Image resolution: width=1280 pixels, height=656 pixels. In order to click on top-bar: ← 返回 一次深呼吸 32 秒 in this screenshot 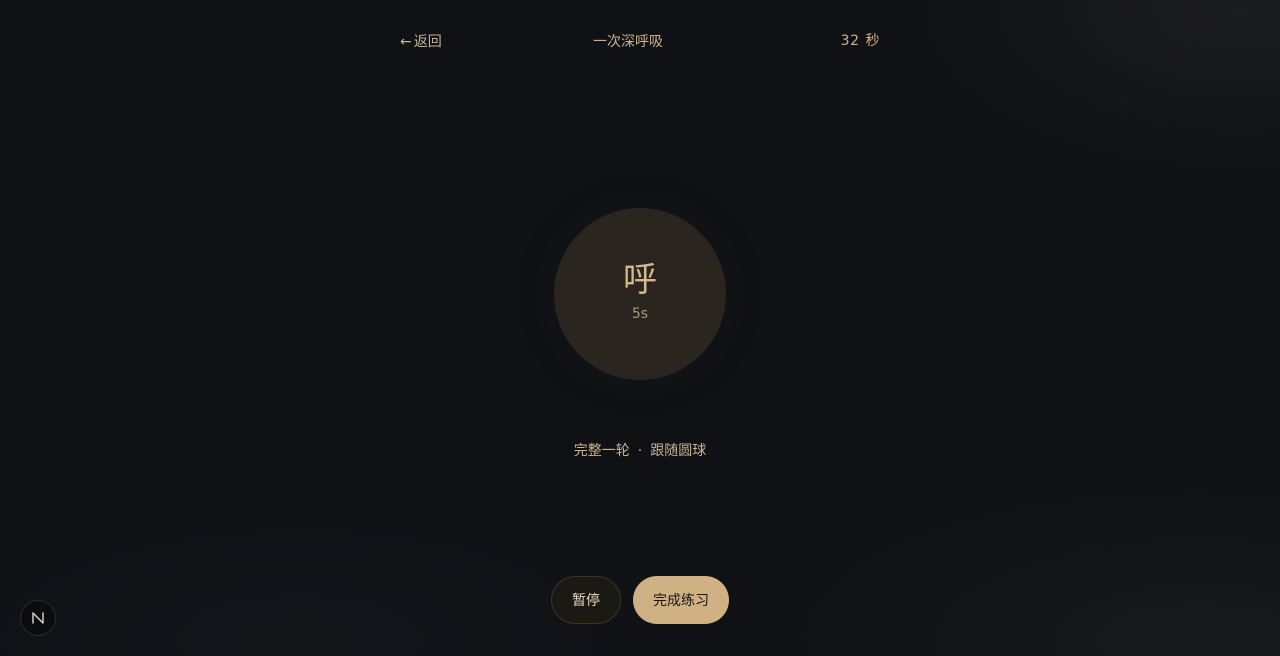, I will do `click(640, 40)`.